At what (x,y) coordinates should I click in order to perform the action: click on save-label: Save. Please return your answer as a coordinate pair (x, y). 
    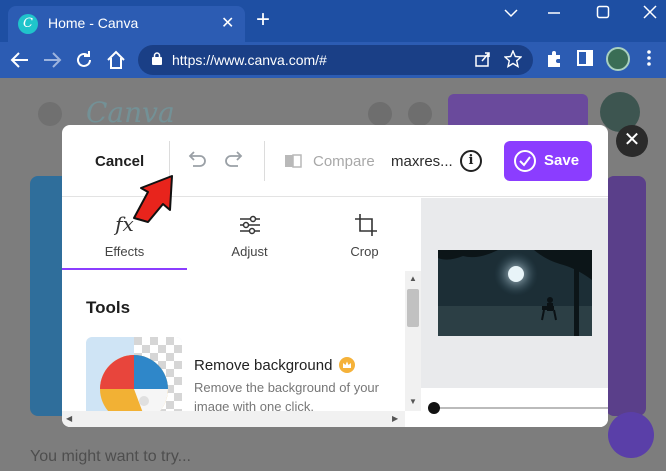
    Looking at the image, I should click on (562, 160).